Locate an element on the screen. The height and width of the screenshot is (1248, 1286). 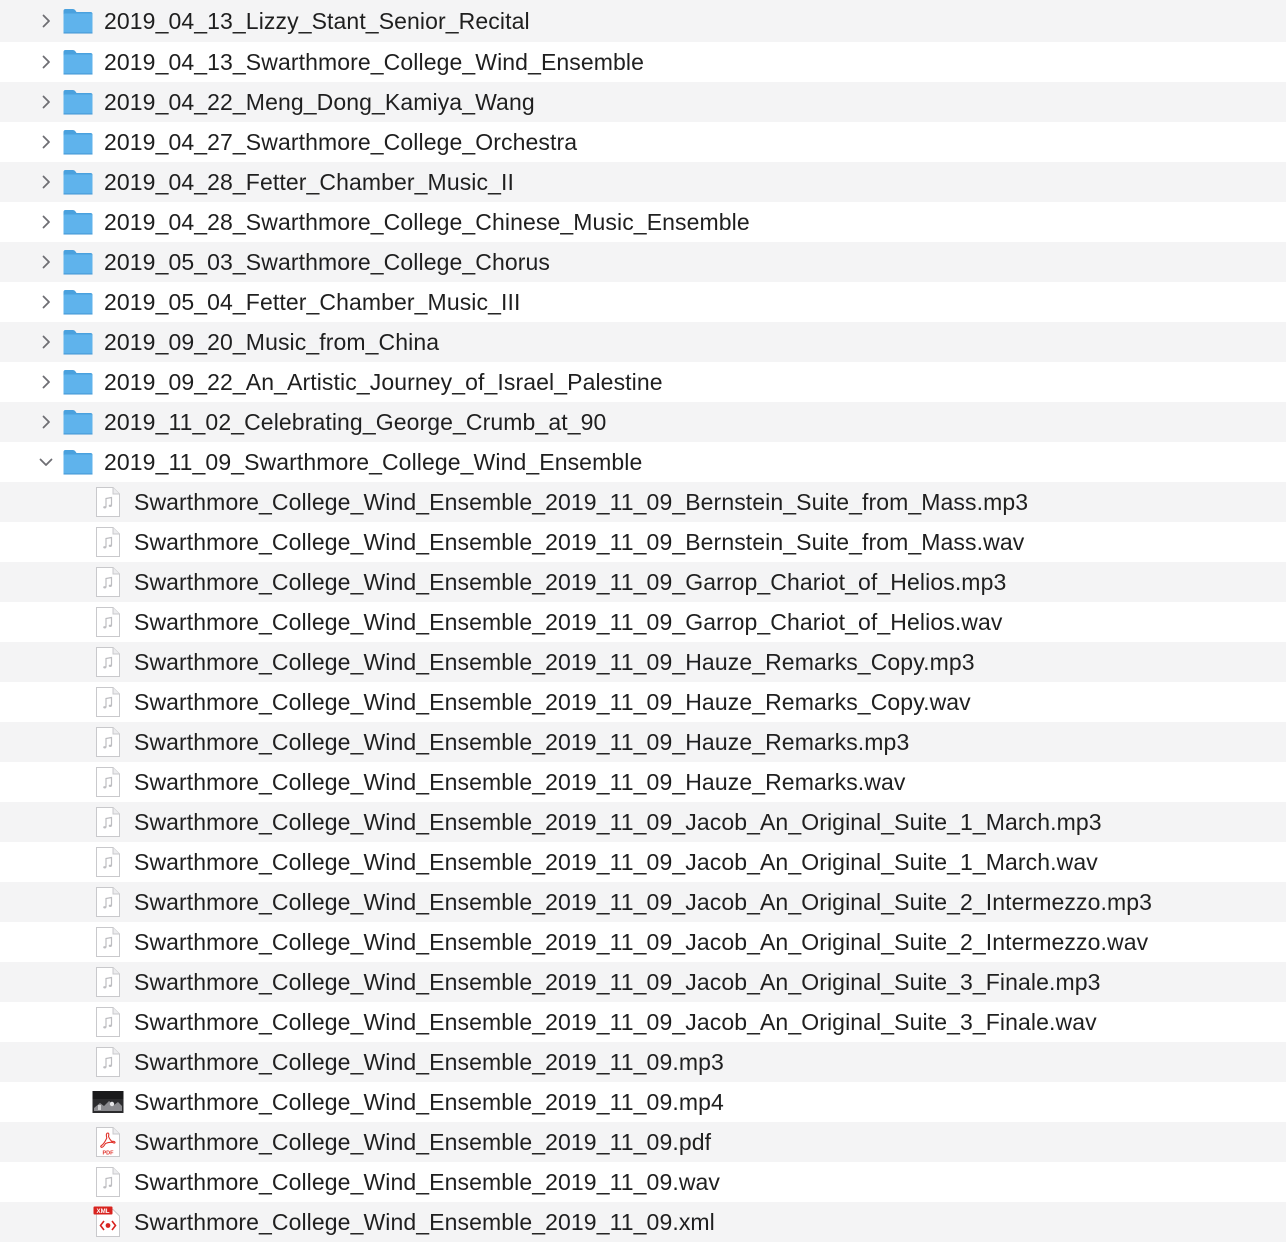
pdf-label: PDF is located at coordinates (109, 1153).